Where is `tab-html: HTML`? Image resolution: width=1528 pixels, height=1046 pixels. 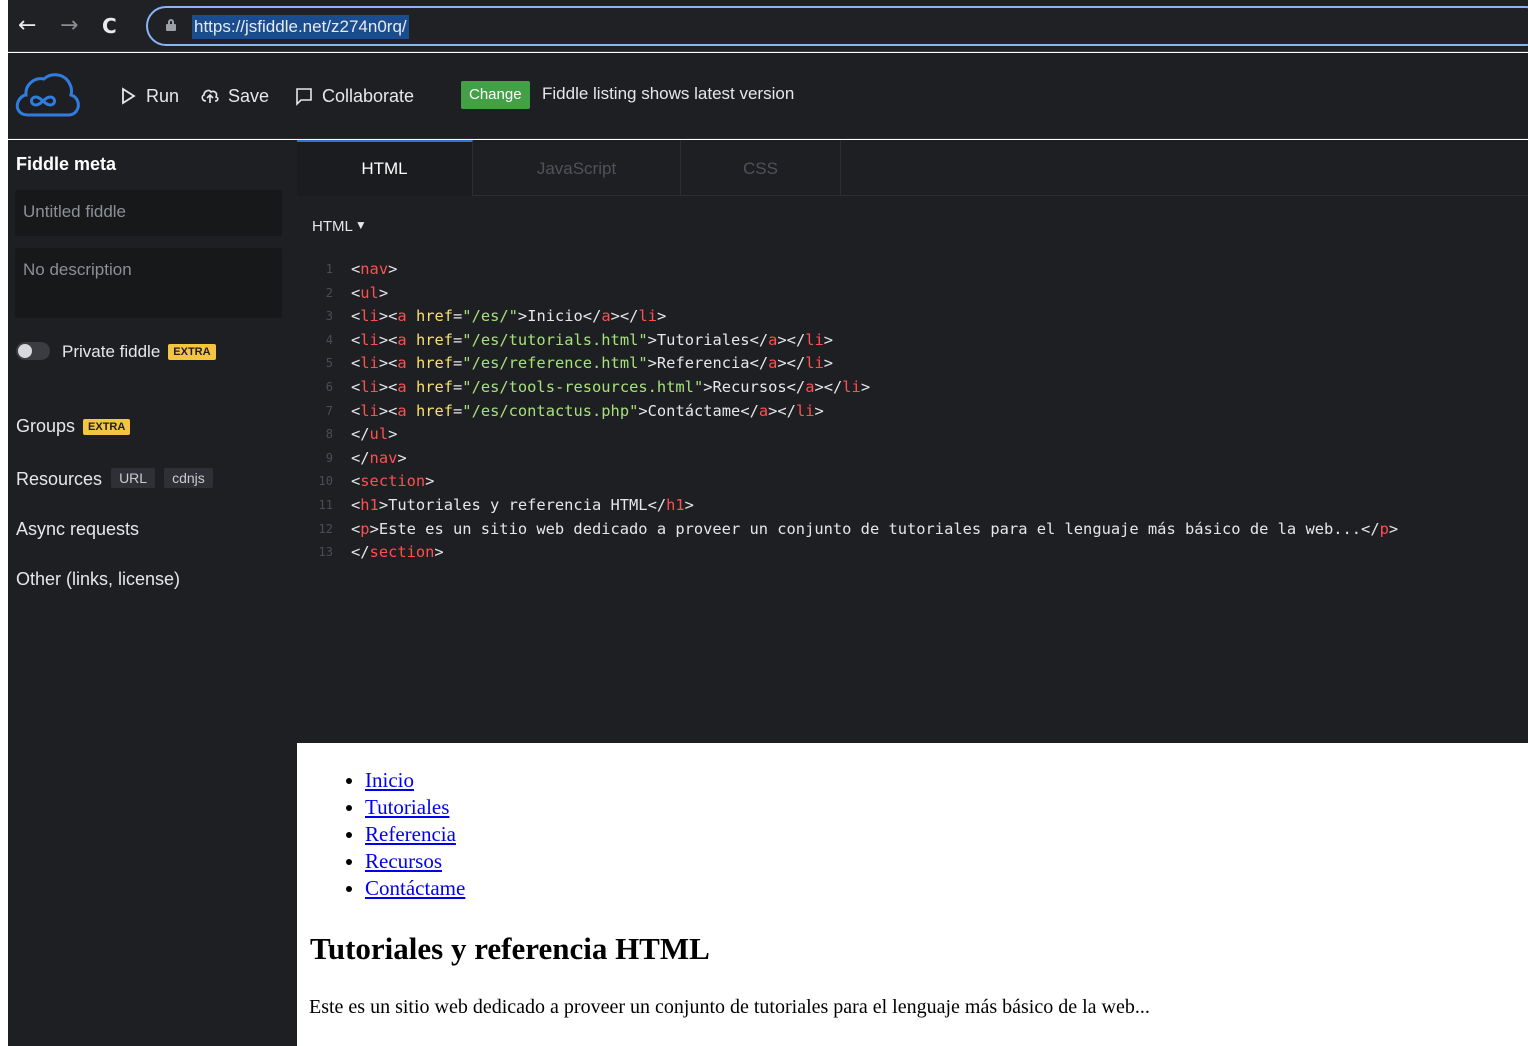 tab-html: HTML is located at coordinates (385, 168).